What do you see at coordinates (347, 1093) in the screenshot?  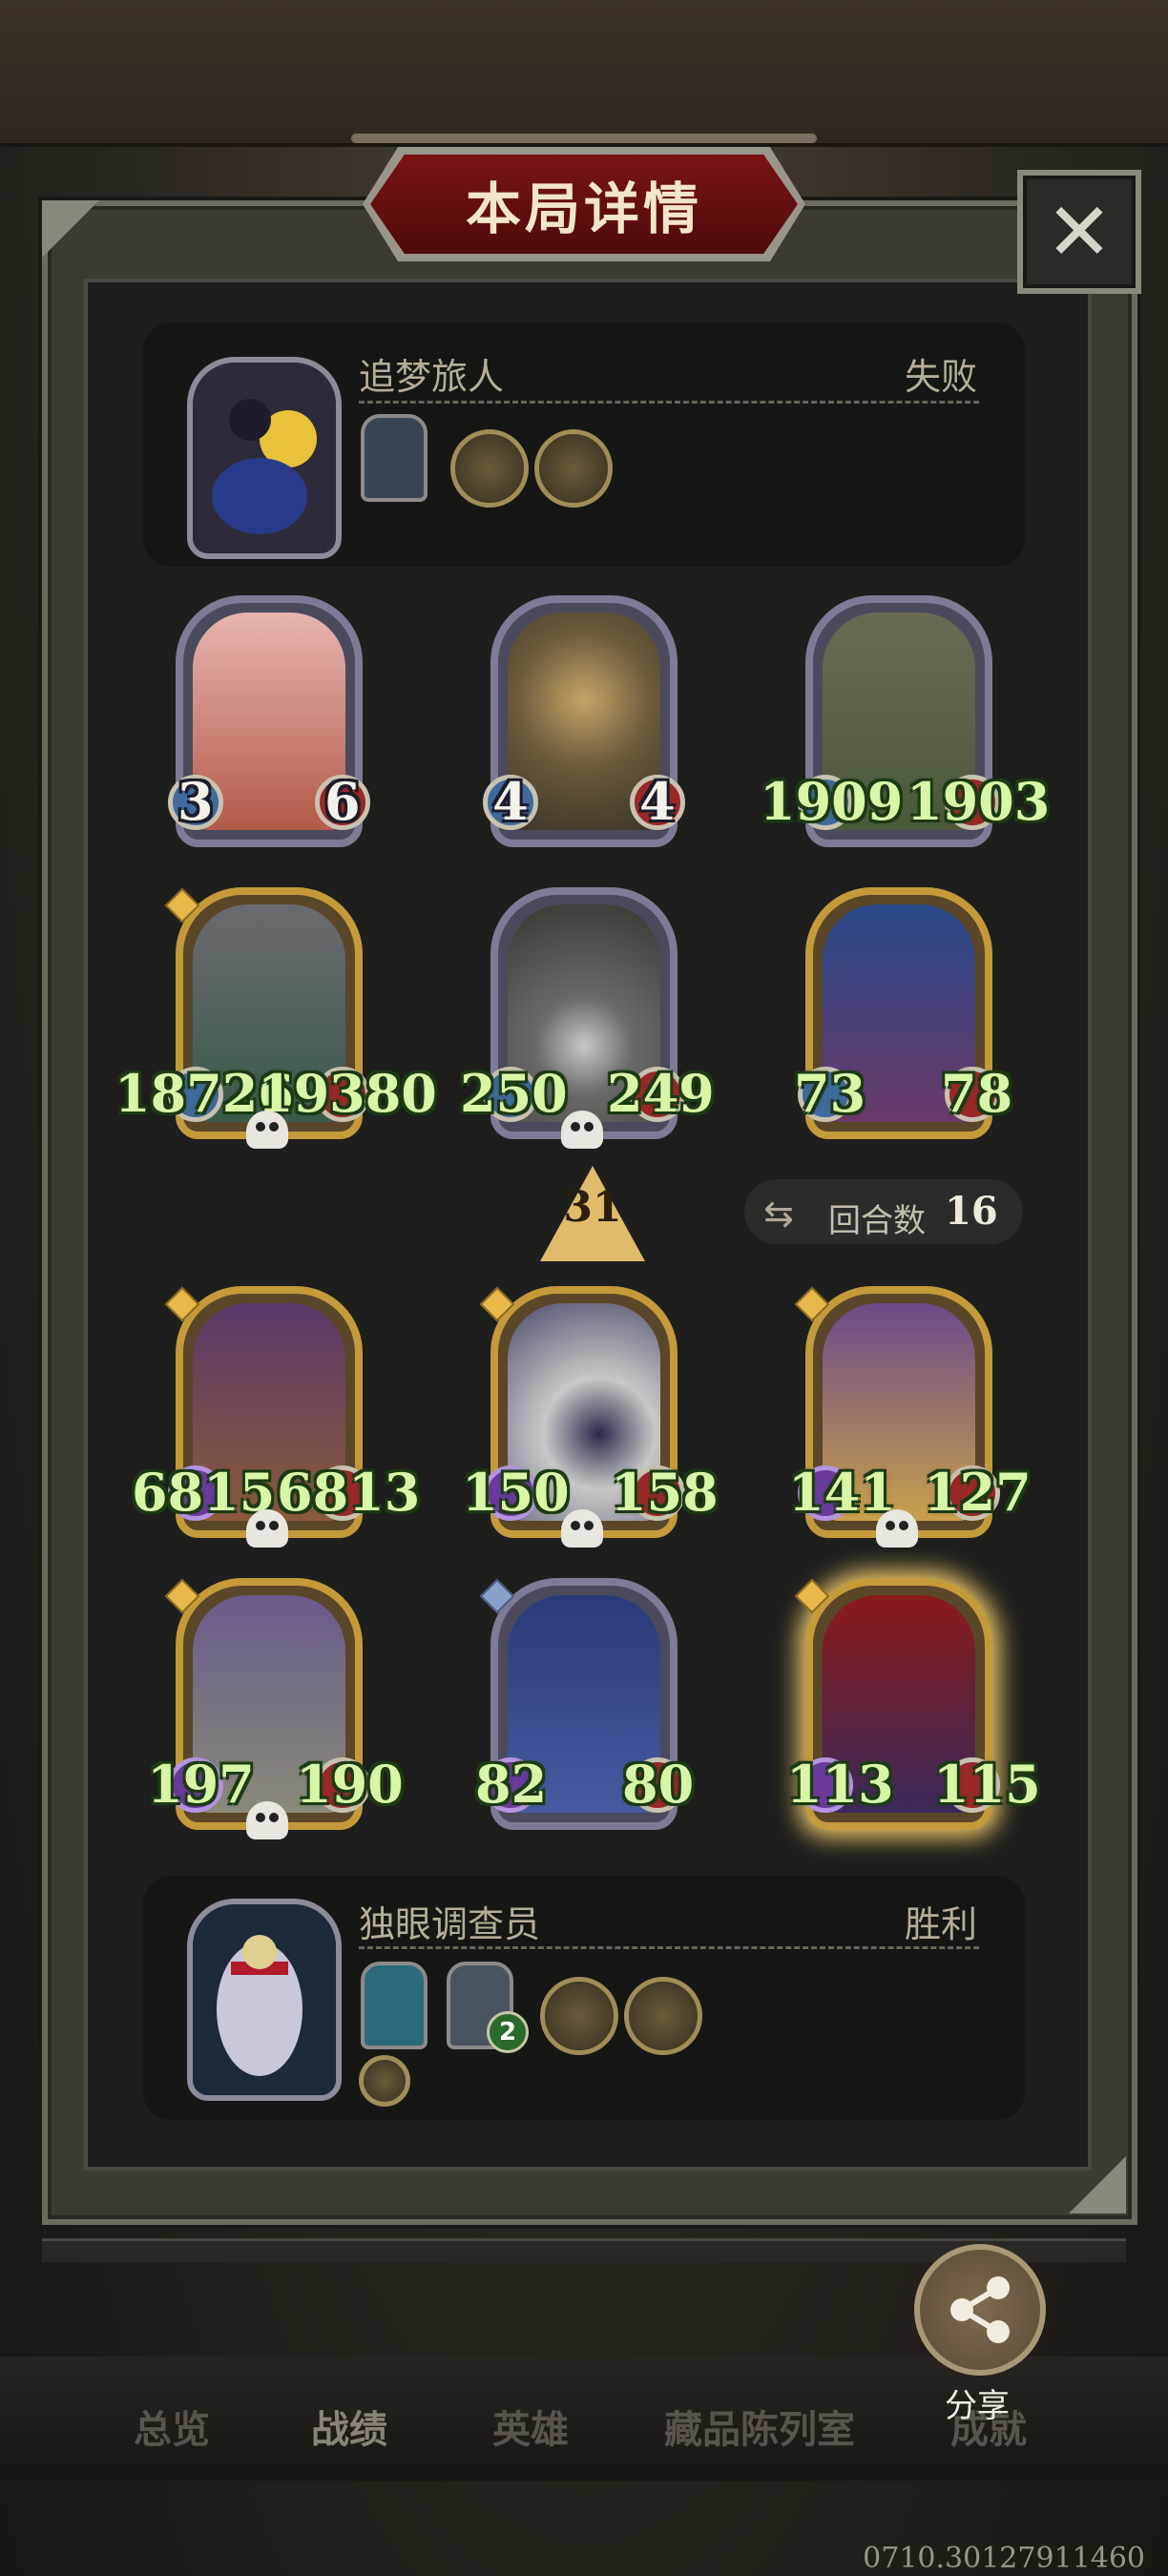 I see `minion-health: 19380` at bounding box center [347, 1093].